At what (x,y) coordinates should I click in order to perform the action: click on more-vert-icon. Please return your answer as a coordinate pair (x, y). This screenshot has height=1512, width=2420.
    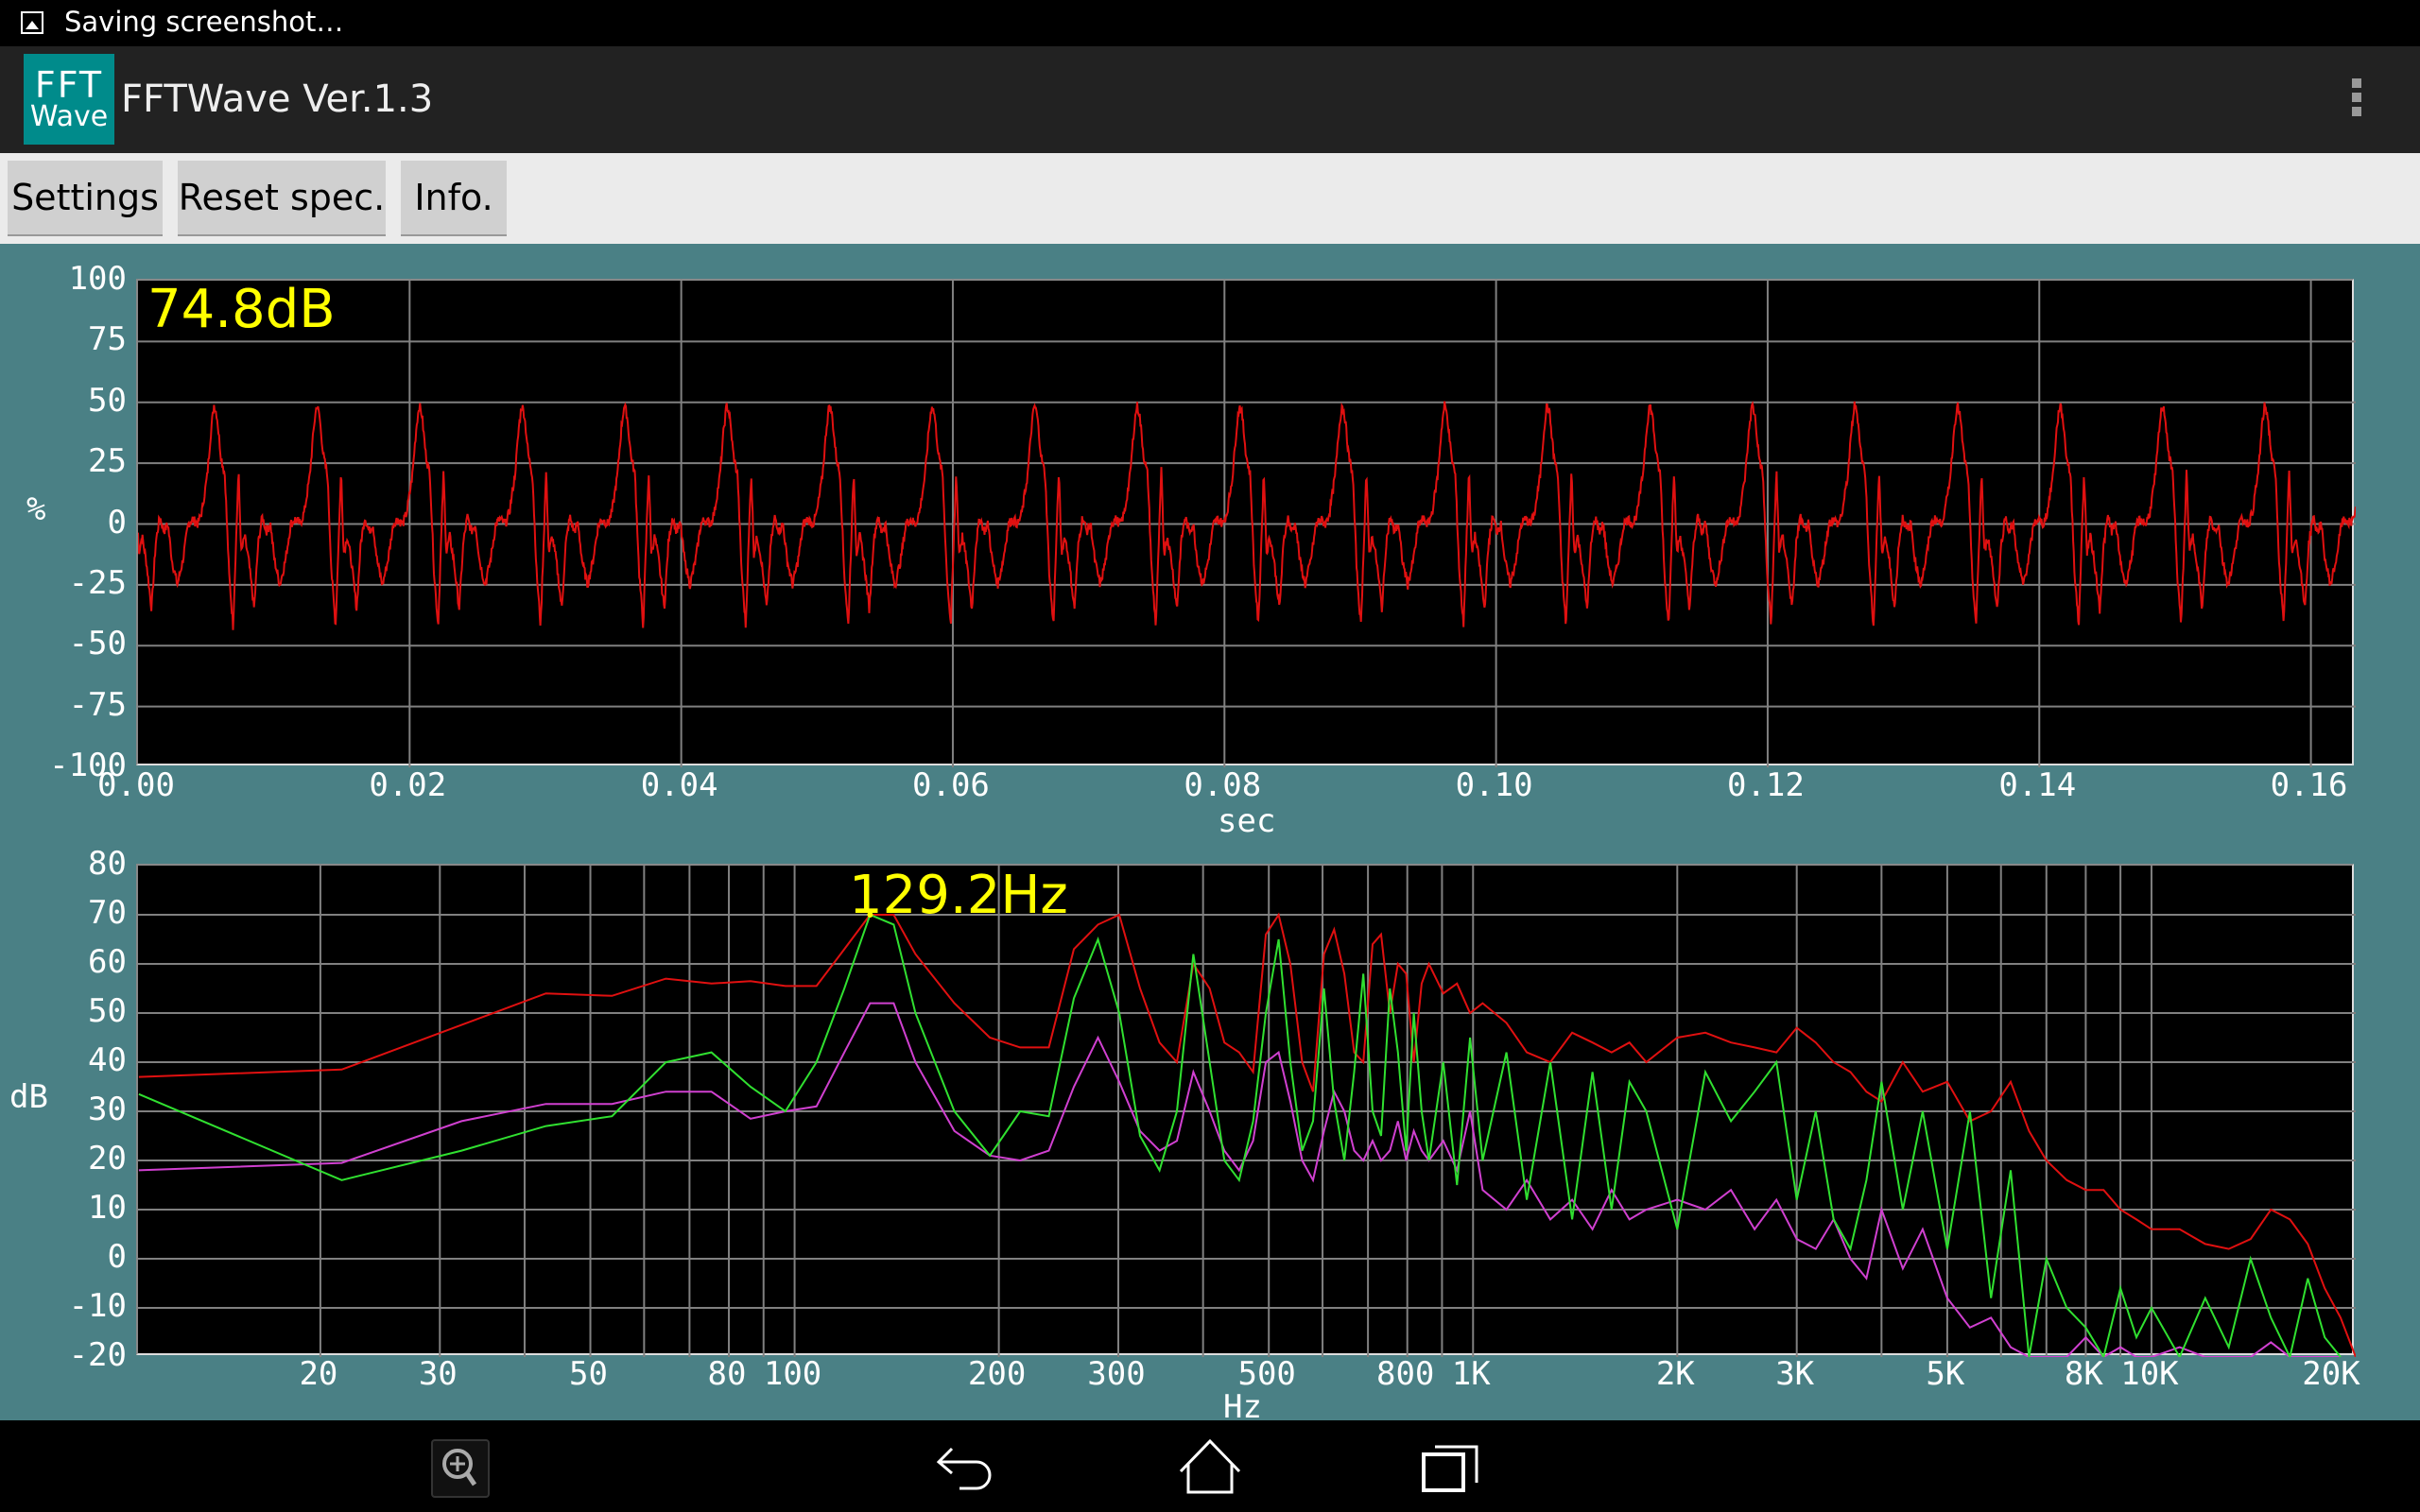
    Looking at the image, I should click on (2359, 98).